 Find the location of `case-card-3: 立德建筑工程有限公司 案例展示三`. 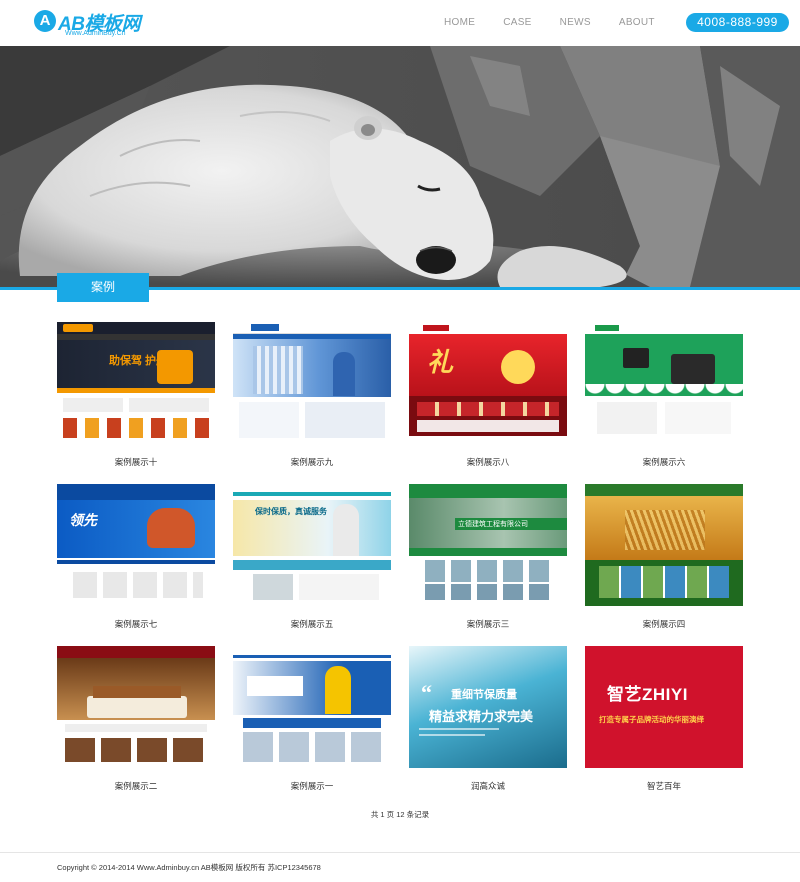

case-card-3: 立德建筑工程有限公司 案例展示三 is located at coordinates (488, 565).